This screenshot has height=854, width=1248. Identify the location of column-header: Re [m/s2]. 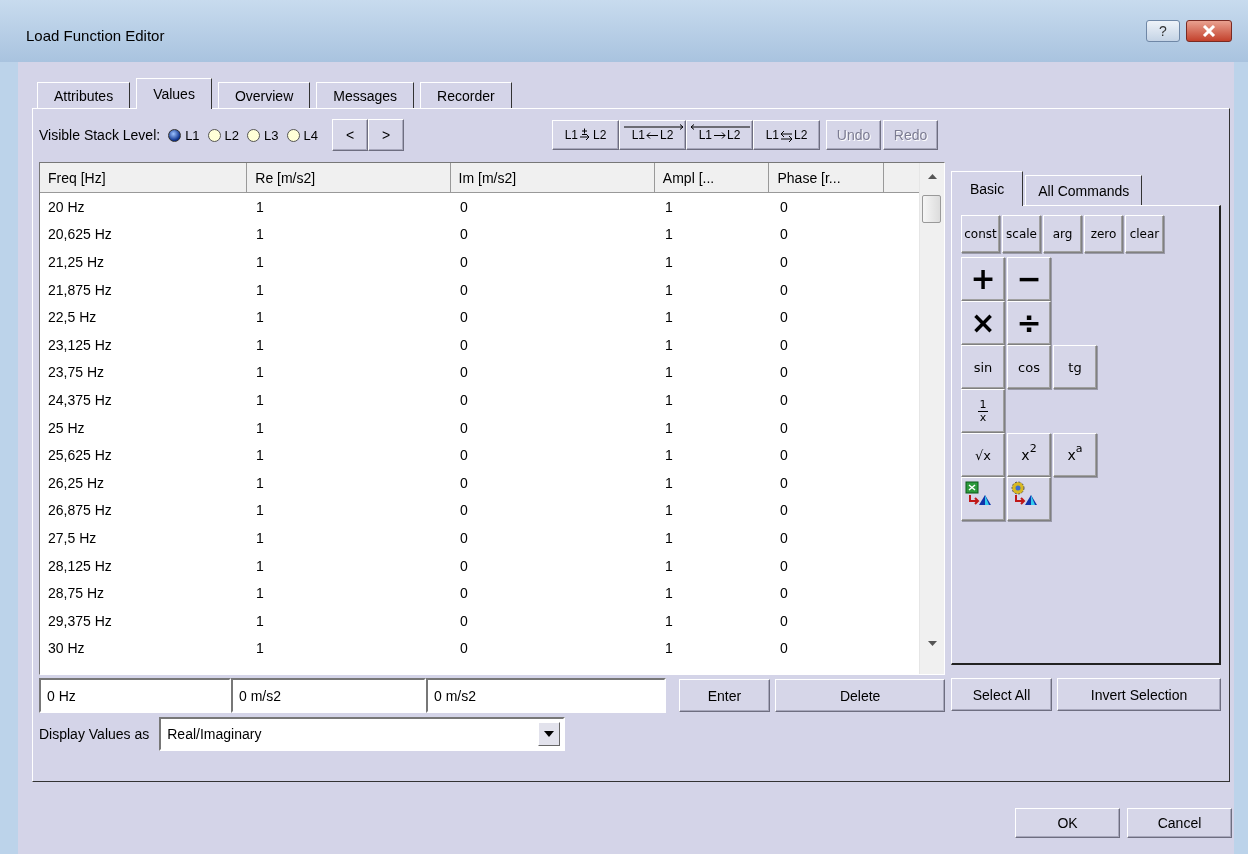
(349, 178).